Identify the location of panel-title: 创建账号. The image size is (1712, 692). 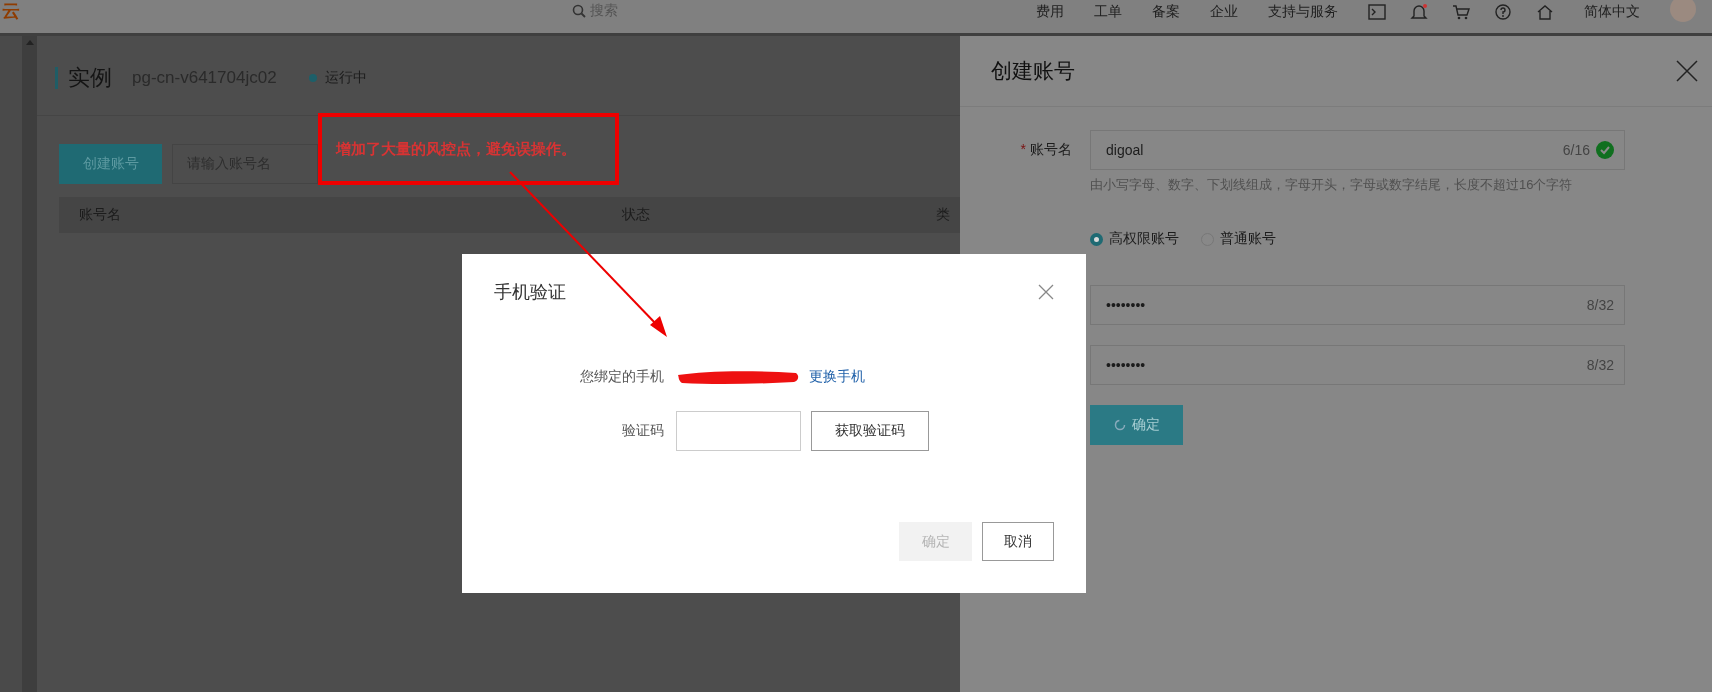
(1033, 71).